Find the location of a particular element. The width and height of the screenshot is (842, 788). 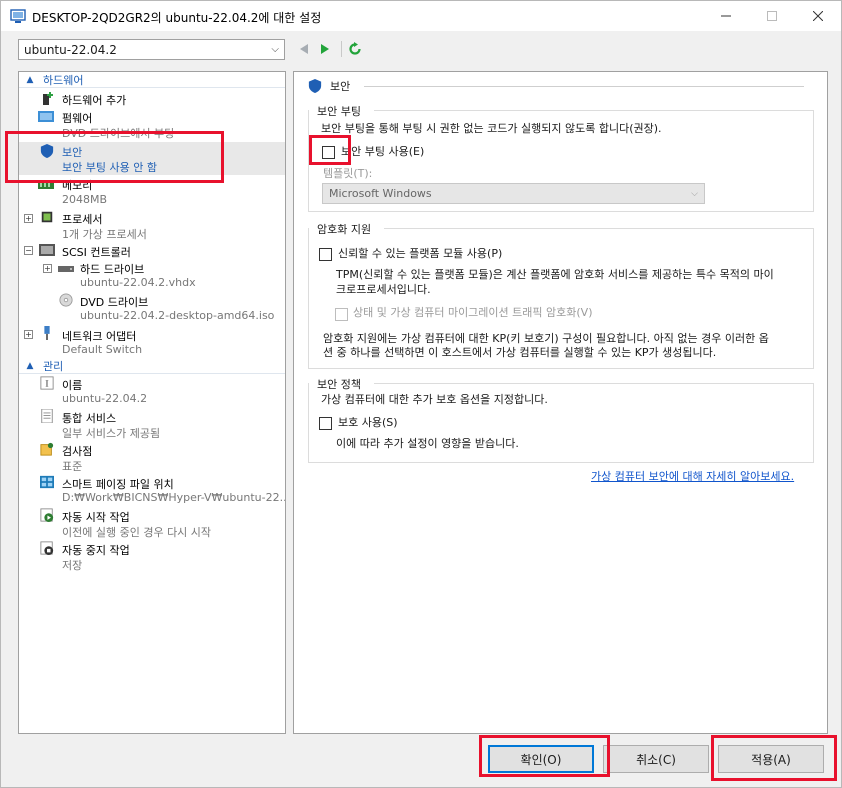

firmware-icon is located at coordinates (46, 116).